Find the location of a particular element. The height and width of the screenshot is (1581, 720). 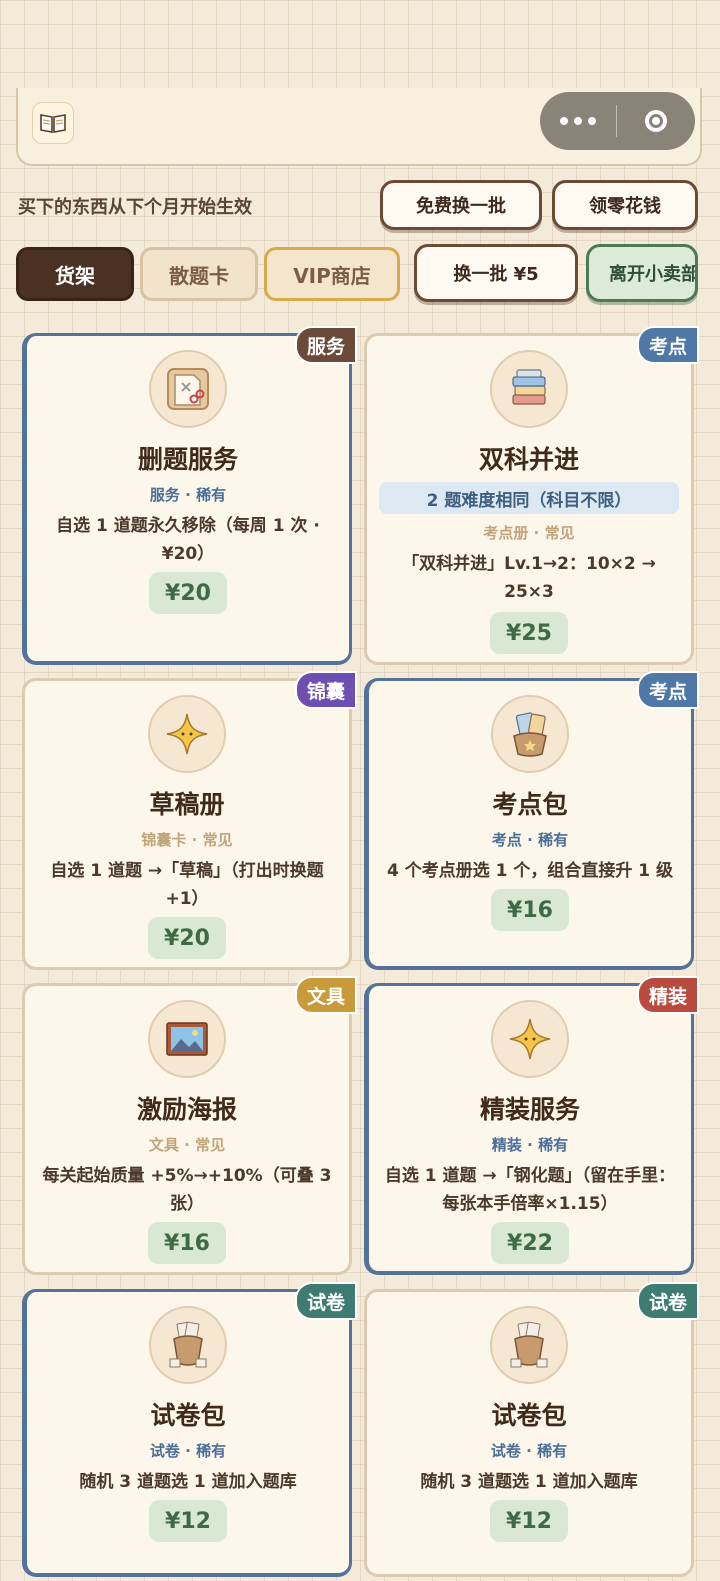

item-meta: 考点册 · 常见 is located at coordinates (529, 533).